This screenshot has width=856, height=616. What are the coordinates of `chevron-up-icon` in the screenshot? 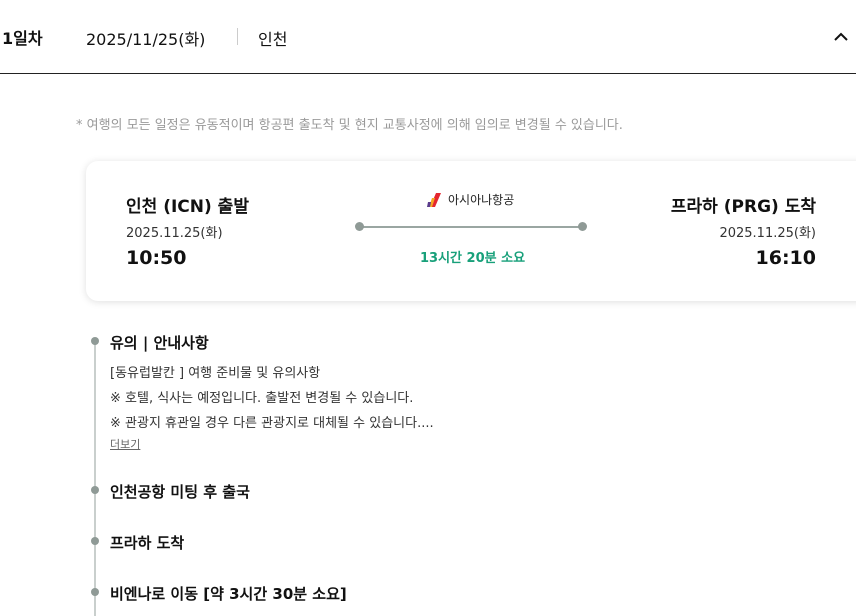 It's located at (841, 37).